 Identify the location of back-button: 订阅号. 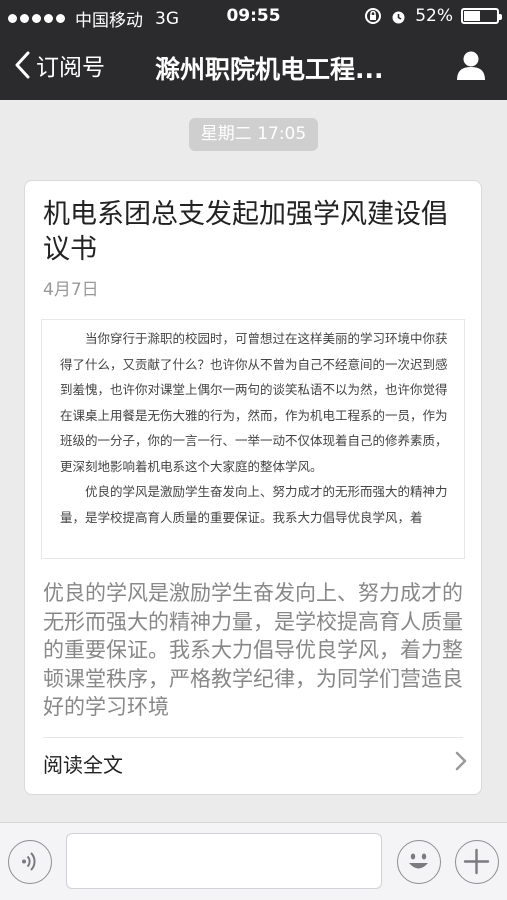
(59, 65).